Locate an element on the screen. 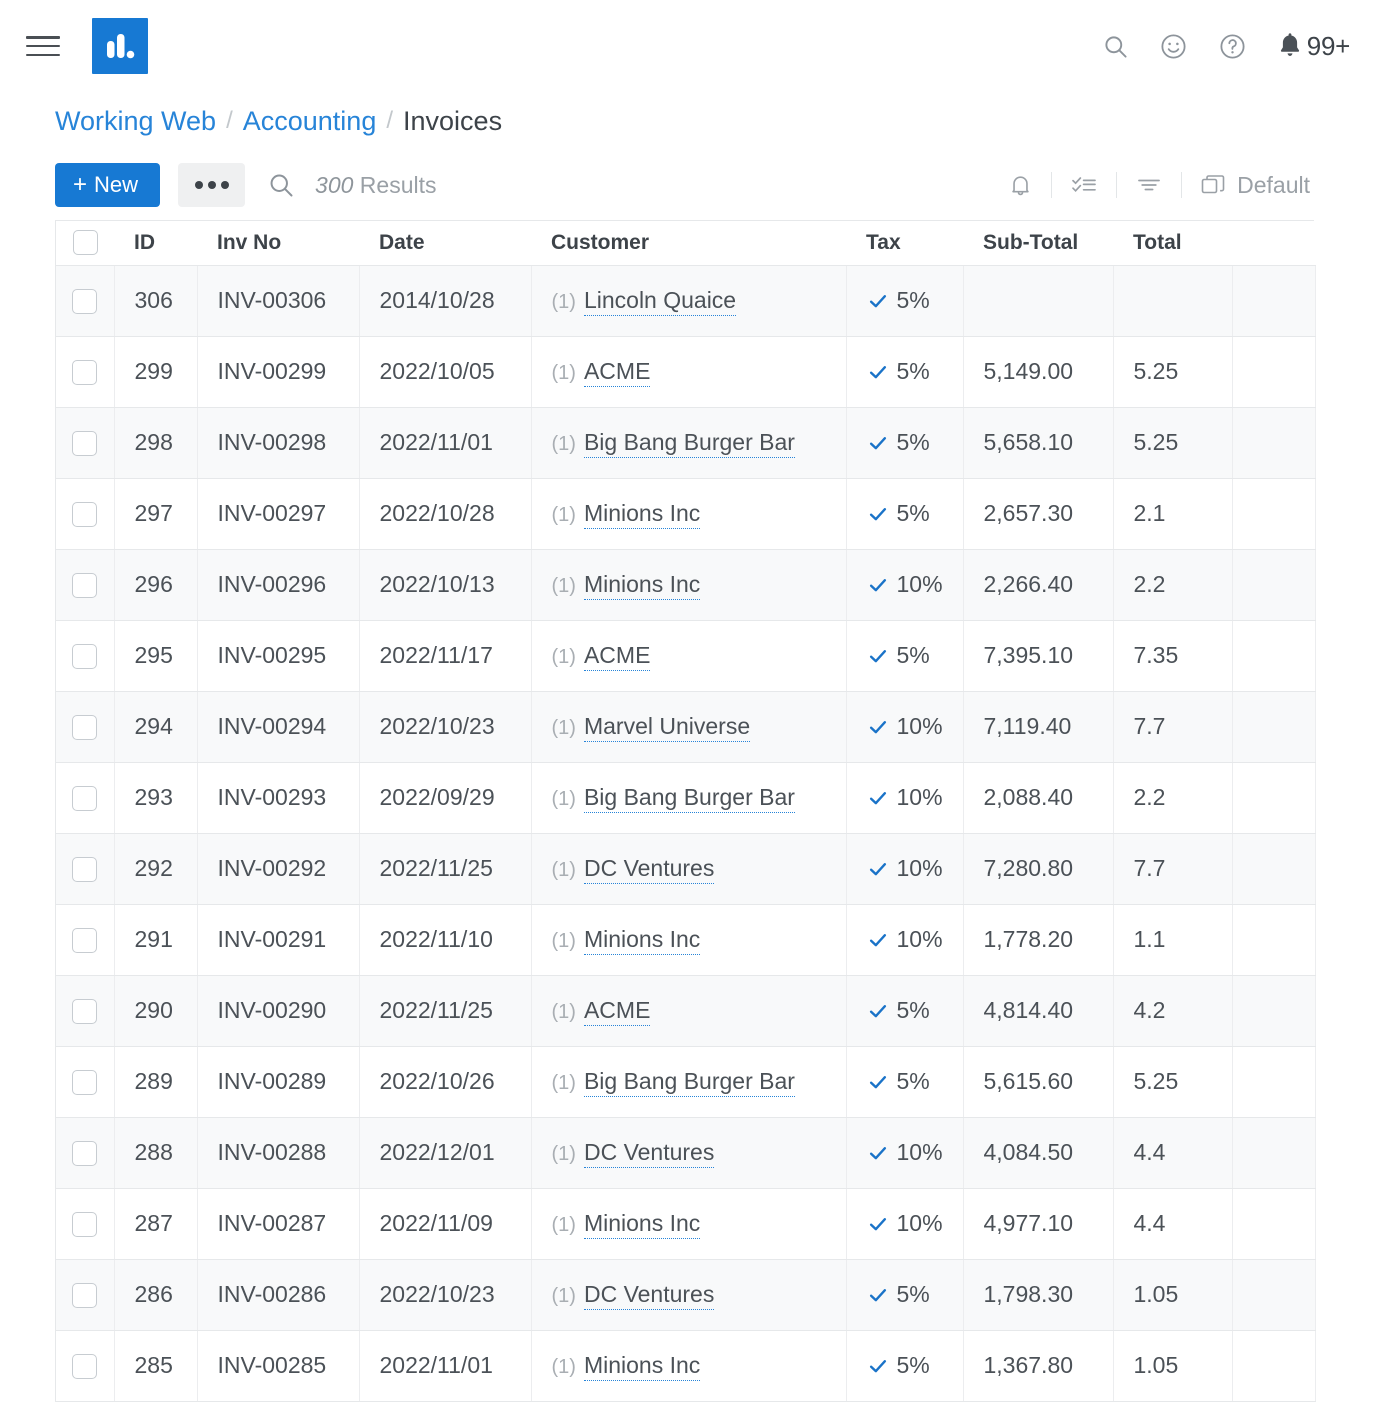  select-all-checkbox is located at coordinates (85, 243).